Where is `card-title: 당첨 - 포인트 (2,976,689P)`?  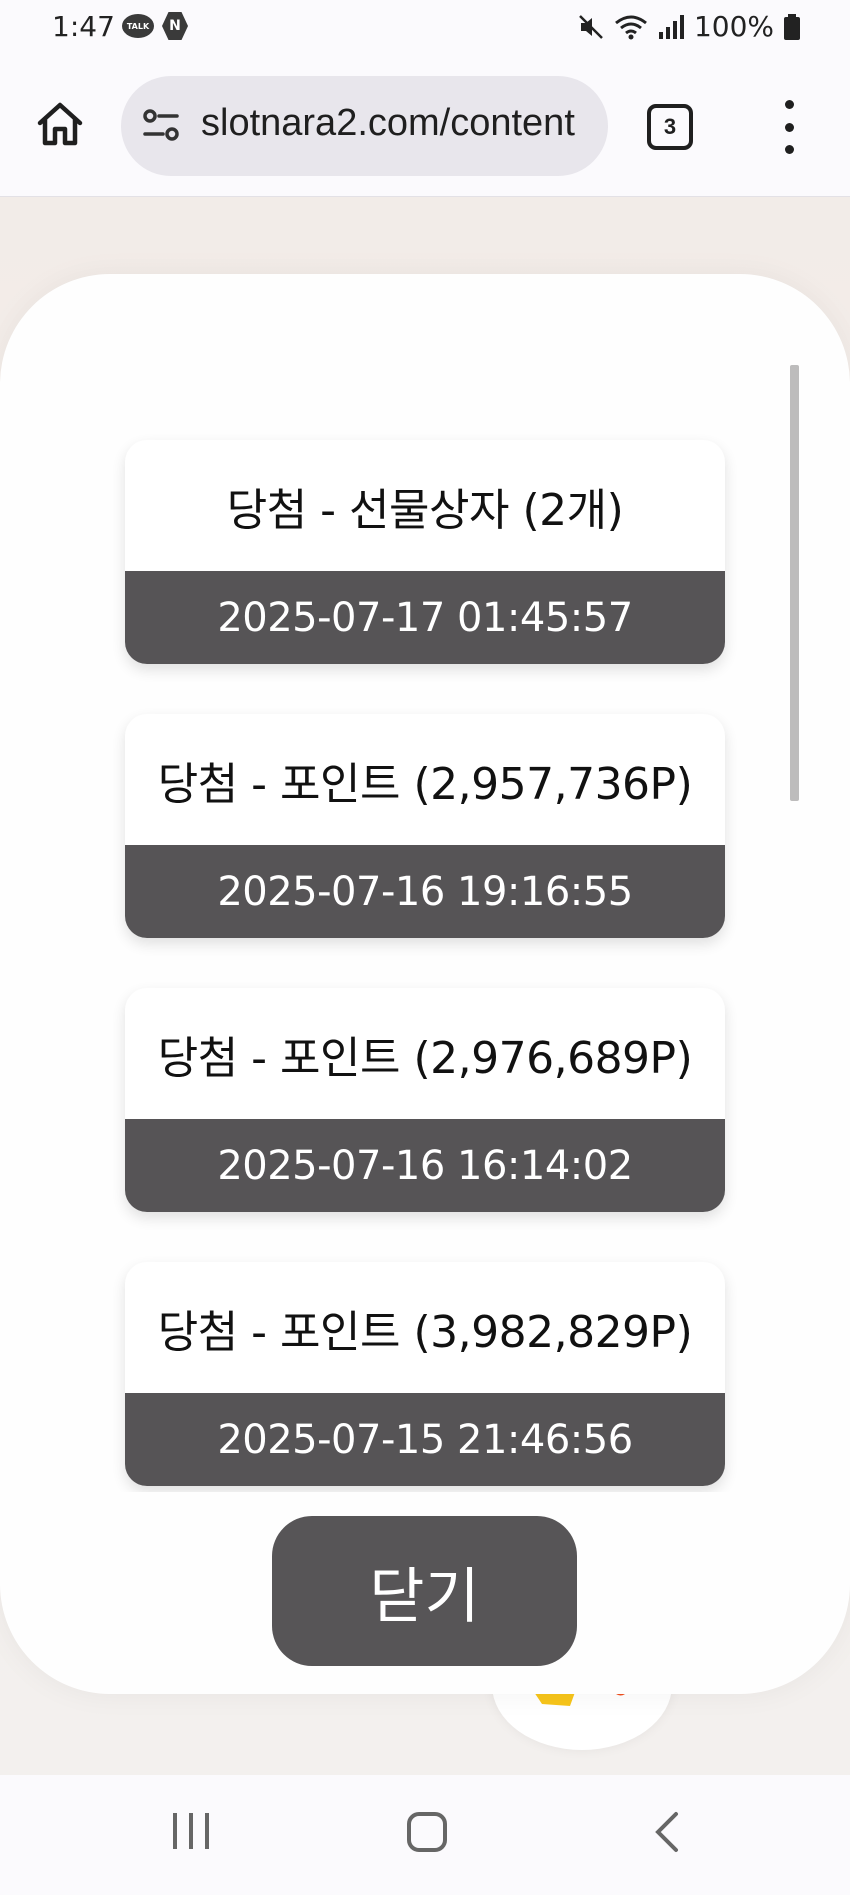 card-title: 당첨 - 포인트 (2,976,689P) is located at coordinates (425, 1058).